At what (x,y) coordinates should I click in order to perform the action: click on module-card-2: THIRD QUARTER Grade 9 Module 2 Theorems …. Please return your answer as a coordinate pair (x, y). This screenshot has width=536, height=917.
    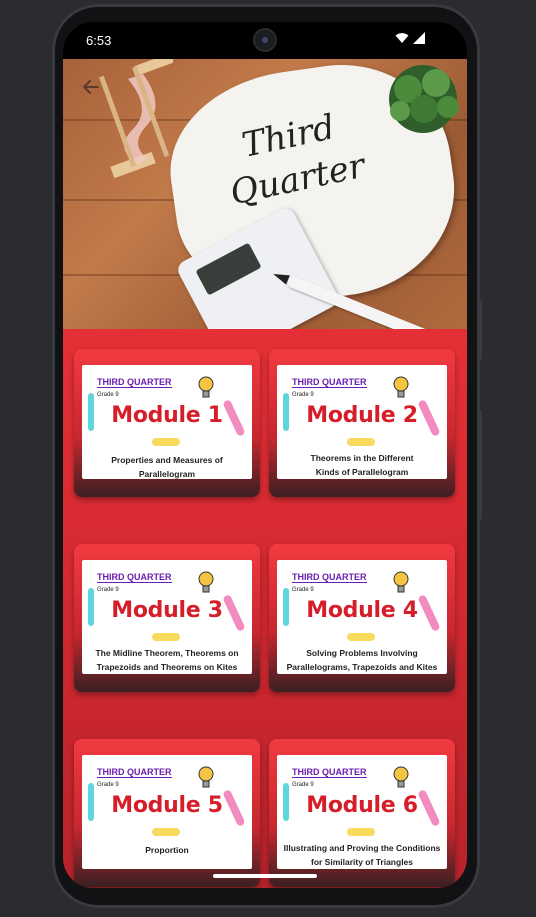
    Looking at the image, I should click on (362, 423).